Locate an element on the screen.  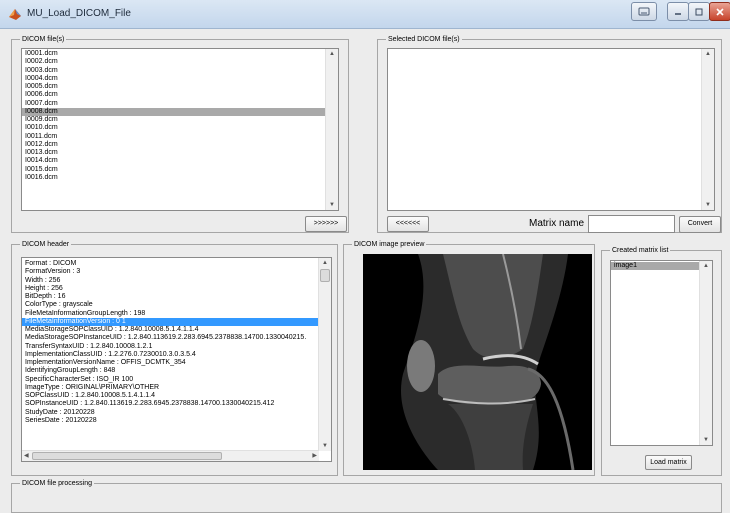
header-line: SeriesDate : 20120228 is located at coordinates (170, 421).